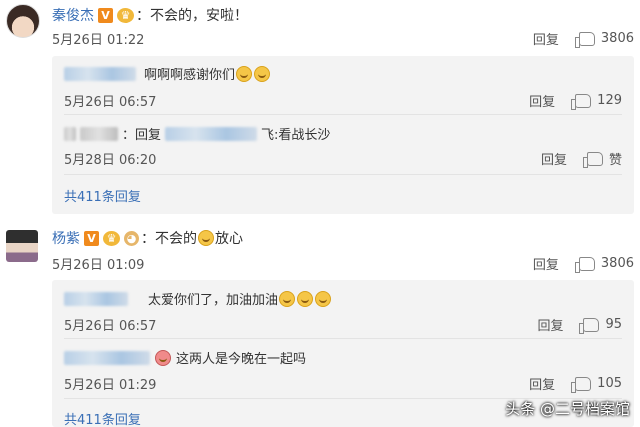 Image resolution: width=640 pixels, height=427 pixels. Describe the element at coordinates (213, 300) in the screenshot. I see `reply-text: 太爱你们了，加油加油` at that location.